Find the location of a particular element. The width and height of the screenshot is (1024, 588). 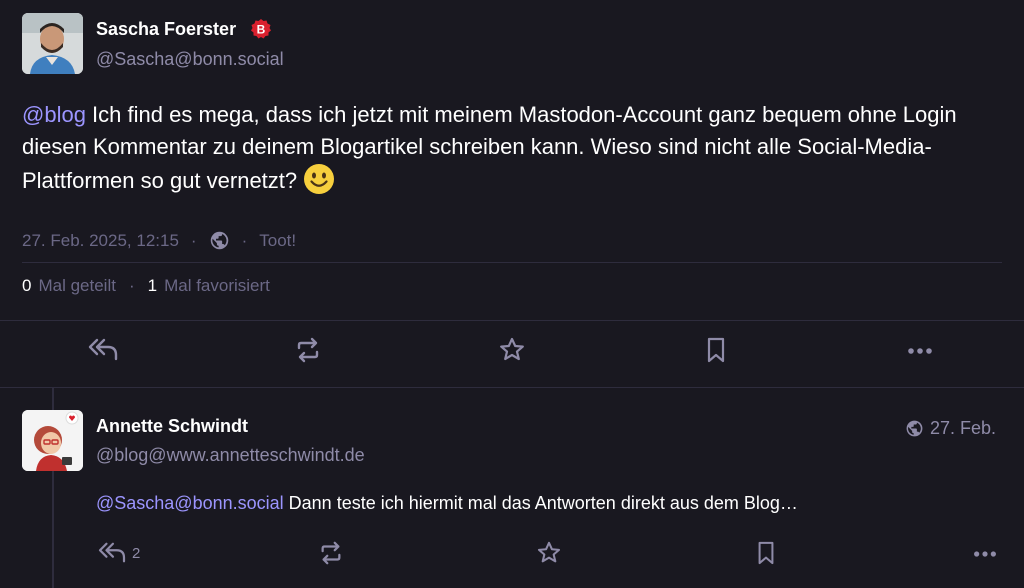

reply-author-name: Annette Schwindt is located at coordinates (172, 426).